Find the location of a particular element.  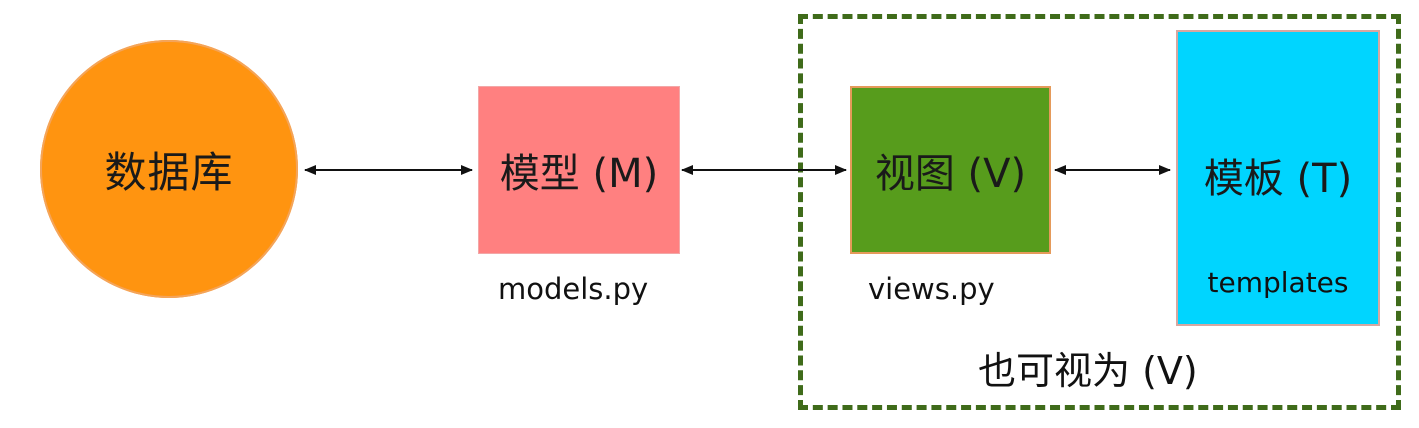

view-node: 视图 (V) is located at coordinates (950, 170).